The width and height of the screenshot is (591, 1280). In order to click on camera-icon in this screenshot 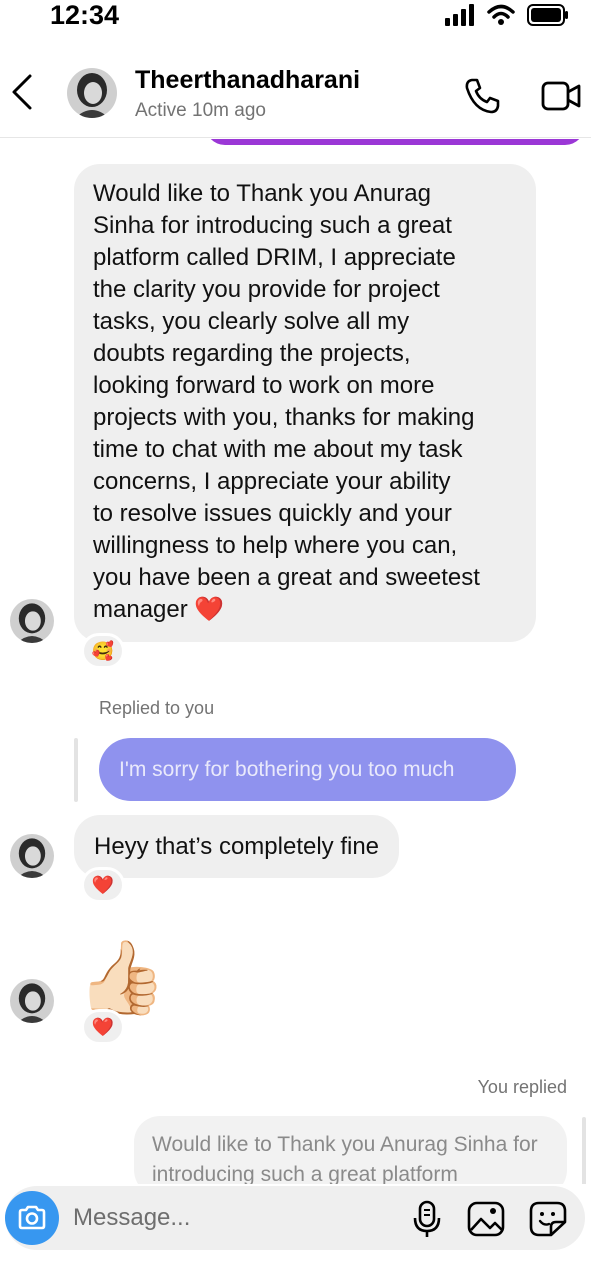, I will do `click(32, 1217)`.